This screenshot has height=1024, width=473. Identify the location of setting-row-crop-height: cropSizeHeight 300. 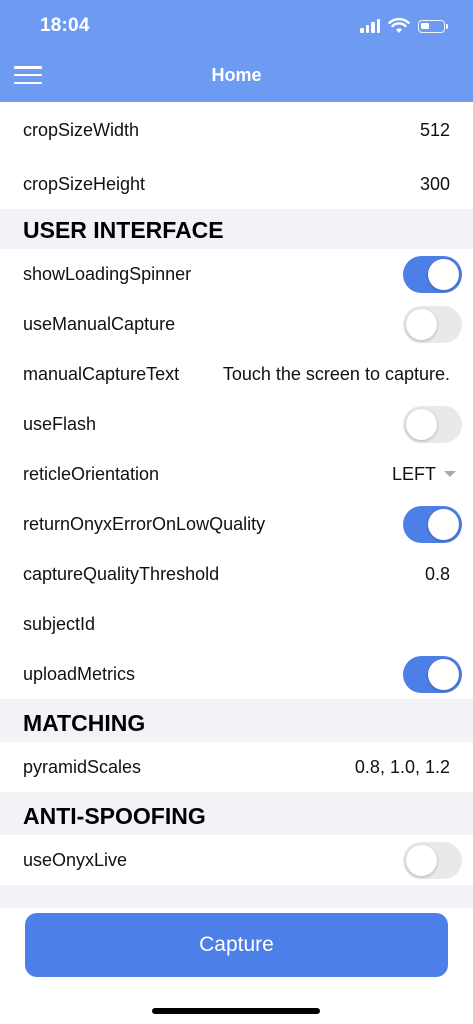
(236, 184).